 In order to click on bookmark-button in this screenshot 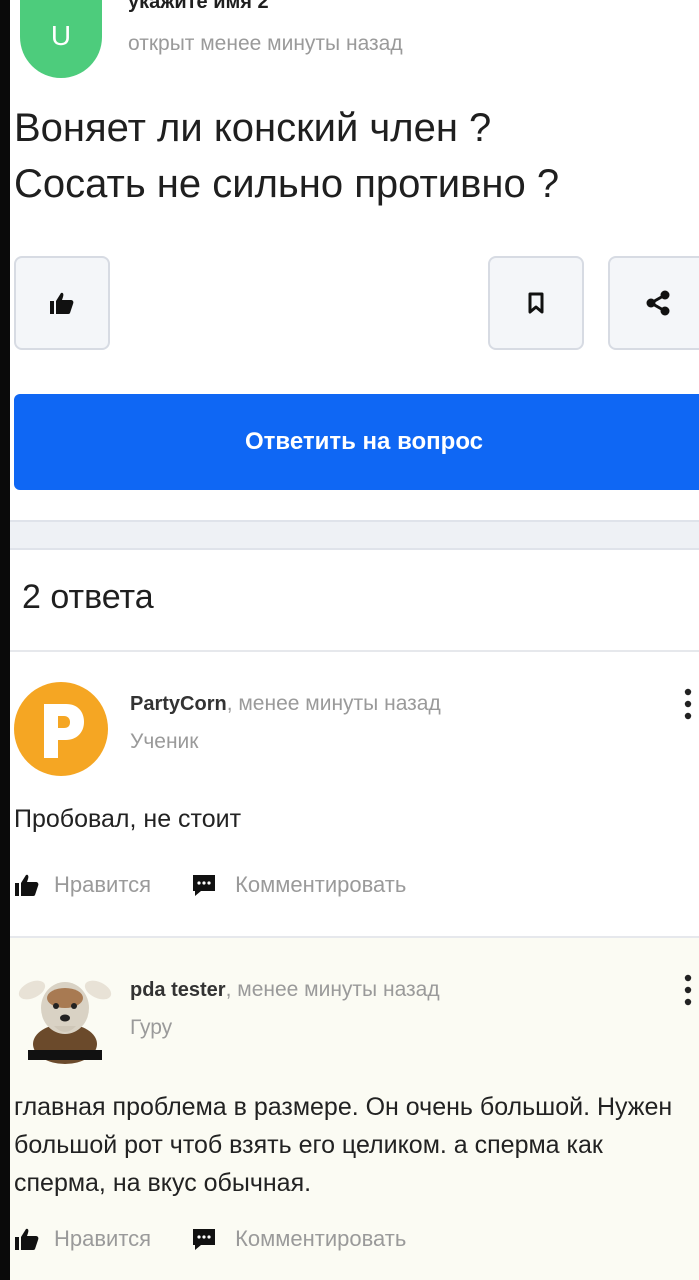, I will do `click(536, 303)`.